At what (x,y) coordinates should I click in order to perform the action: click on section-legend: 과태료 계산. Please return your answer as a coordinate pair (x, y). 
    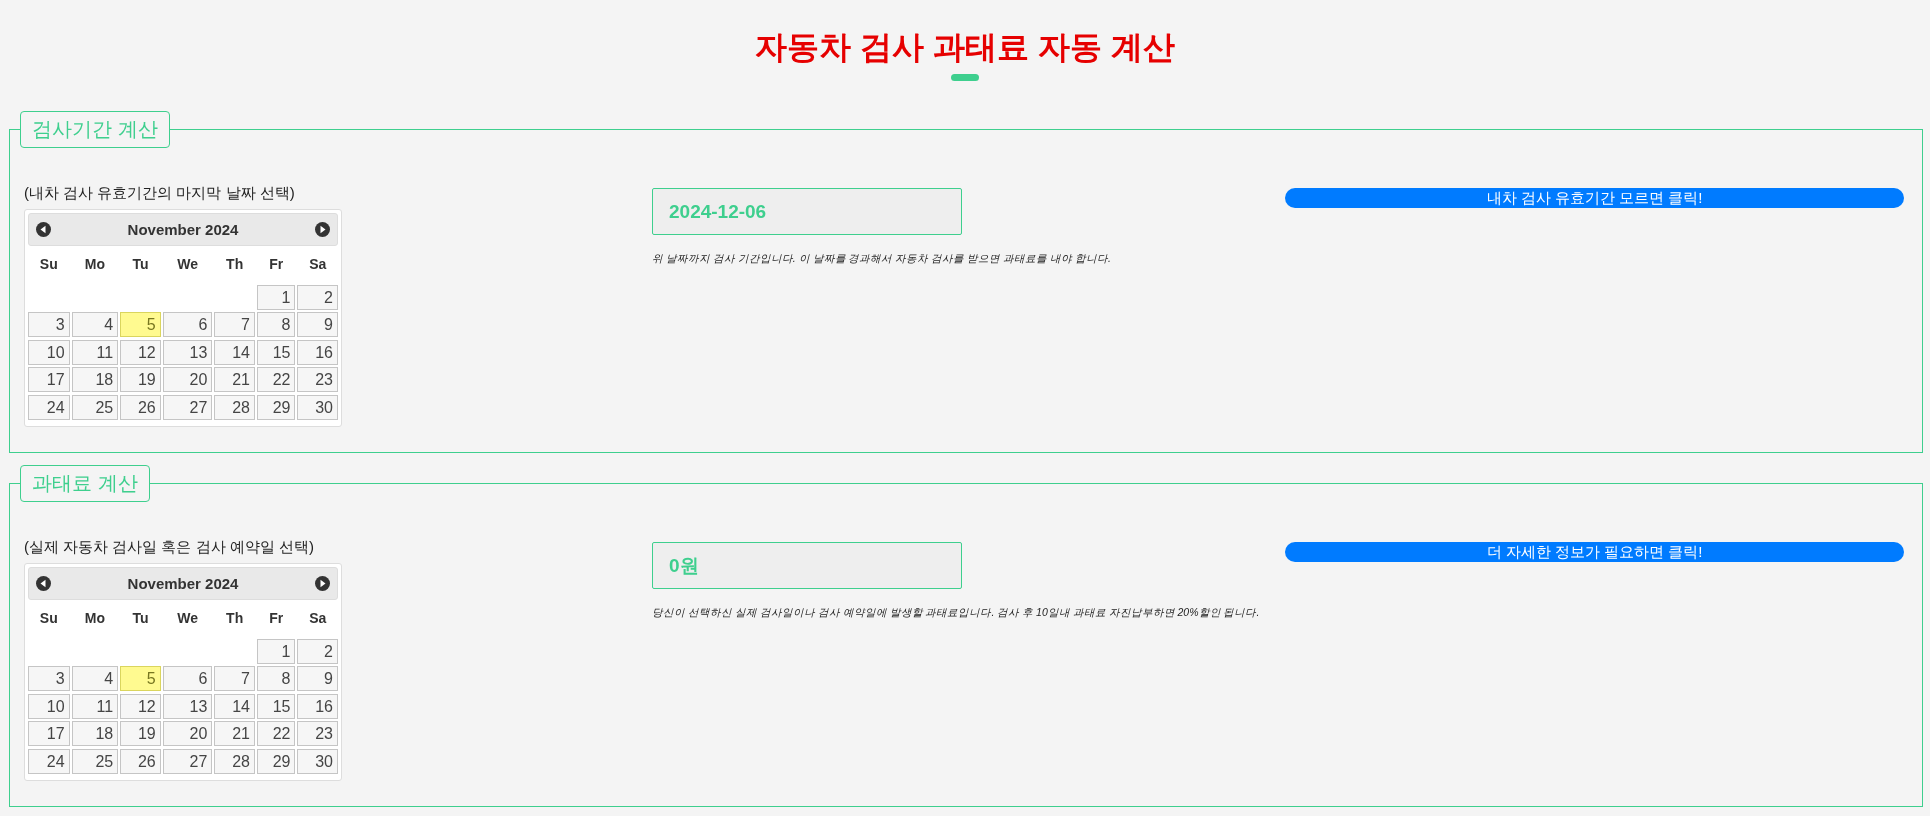
    Looking at the image, I should click on (85, 483).